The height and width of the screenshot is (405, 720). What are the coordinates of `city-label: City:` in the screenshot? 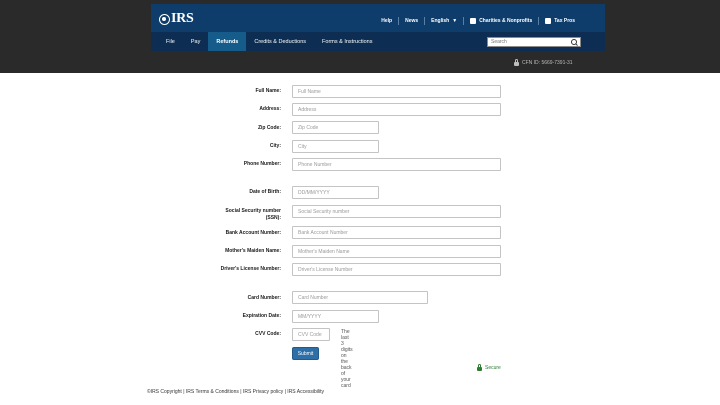 It's located at (275, 146).